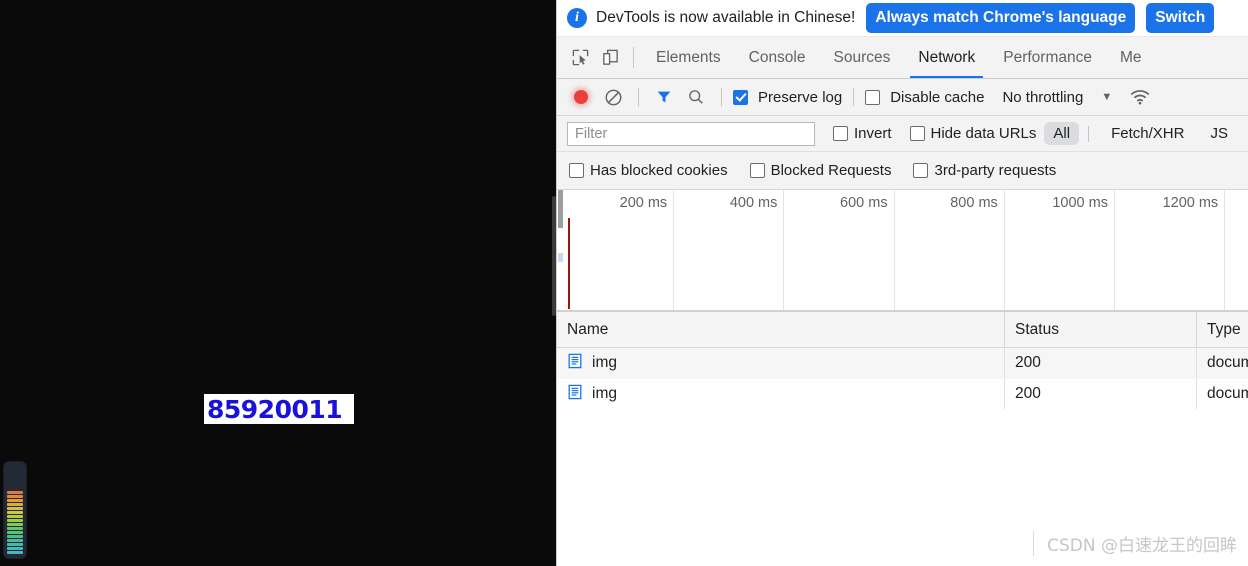 The image size is (1248, 566). I want to click on tab-console-label: Console, so click(777, 57).